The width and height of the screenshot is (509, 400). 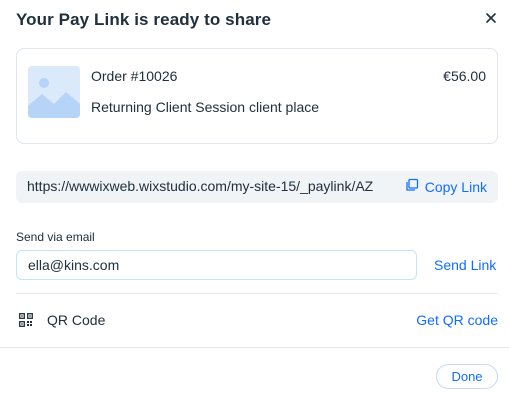 I want to click on copy-link-button: Copy Link, so click(x=446, y=186).